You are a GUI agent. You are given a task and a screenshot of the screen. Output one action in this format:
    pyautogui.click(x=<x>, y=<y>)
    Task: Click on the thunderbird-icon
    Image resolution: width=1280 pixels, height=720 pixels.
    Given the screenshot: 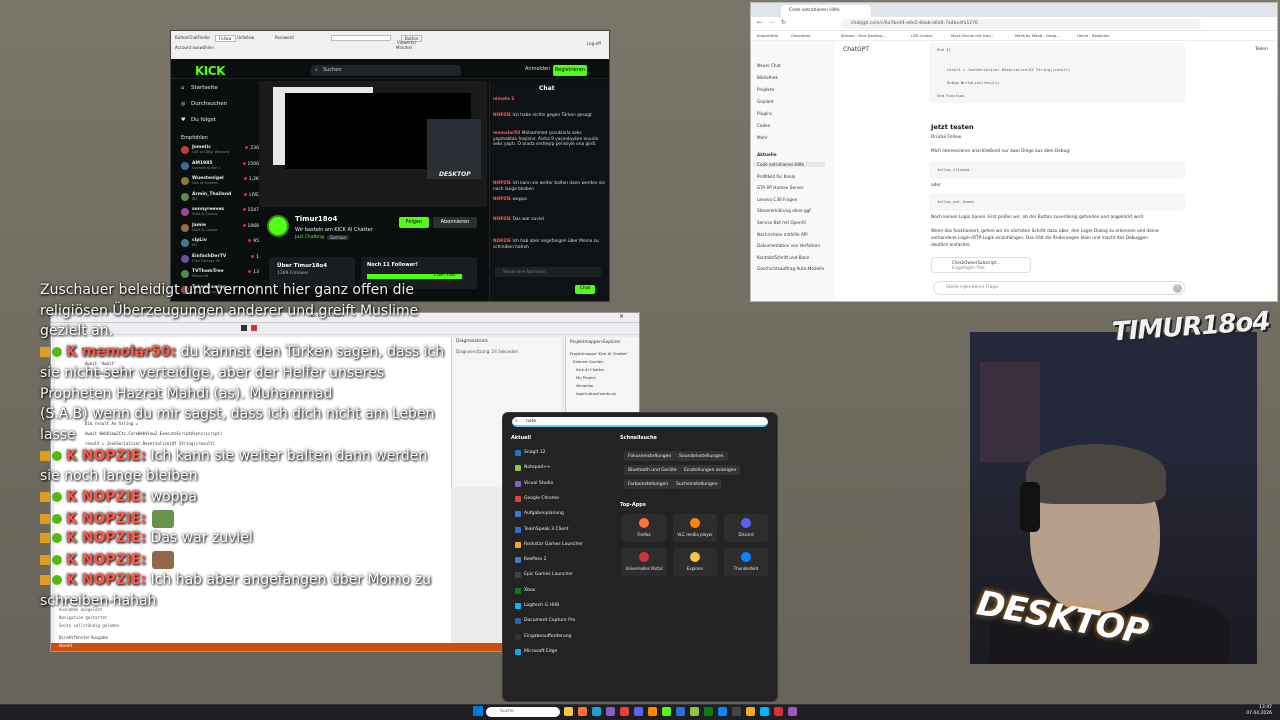 What is the action you would take?
    pyautogui.click(x=722, y=711)
    